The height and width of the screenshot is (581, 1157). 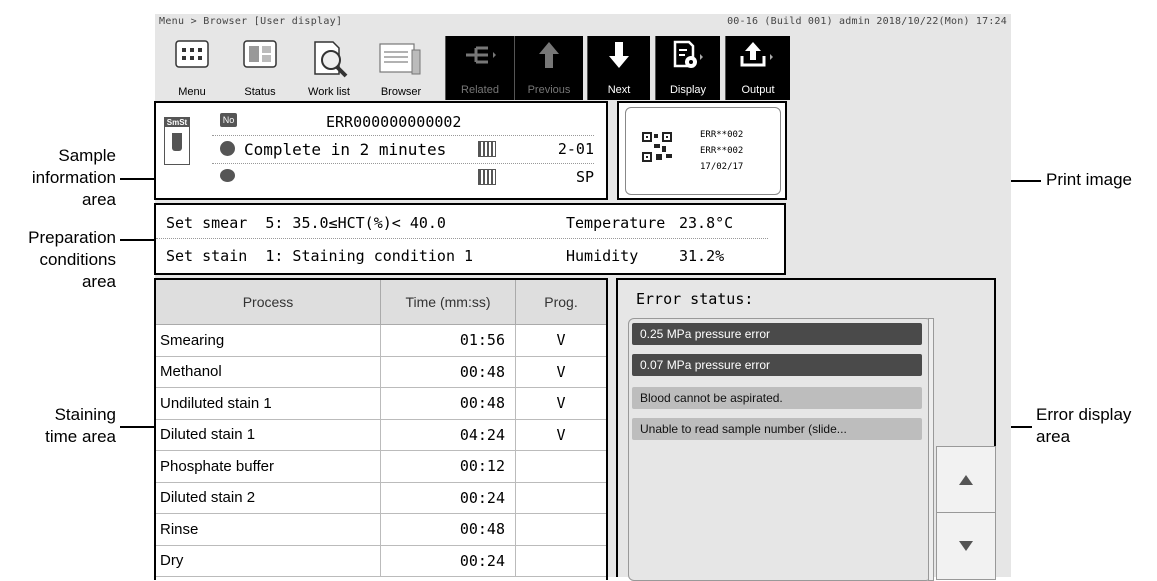 I want to click on breadcrumb: Menu > Browser [User display], so click(x=251, y=21).